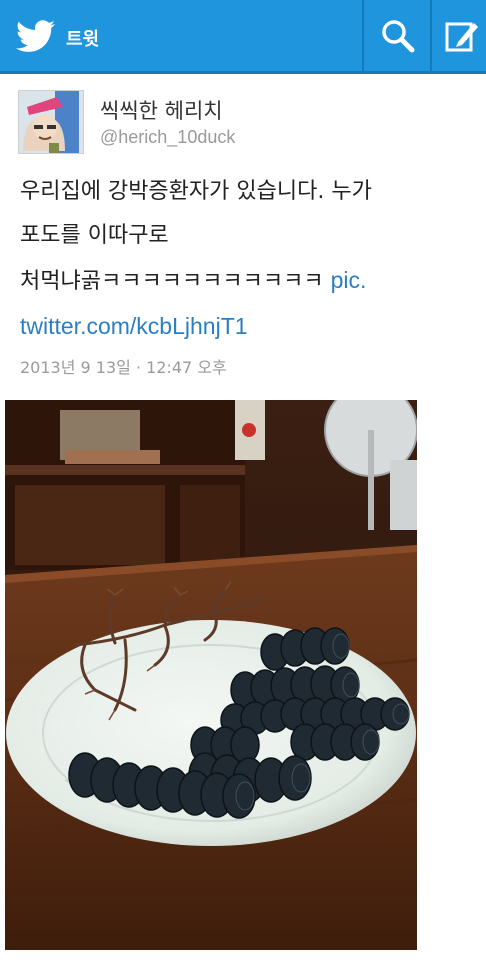 This screenshot has width=486, height=960. Describe the element at coordinates (36, 36) in the screenshot. I see `twitter-bird-icon` at that location.